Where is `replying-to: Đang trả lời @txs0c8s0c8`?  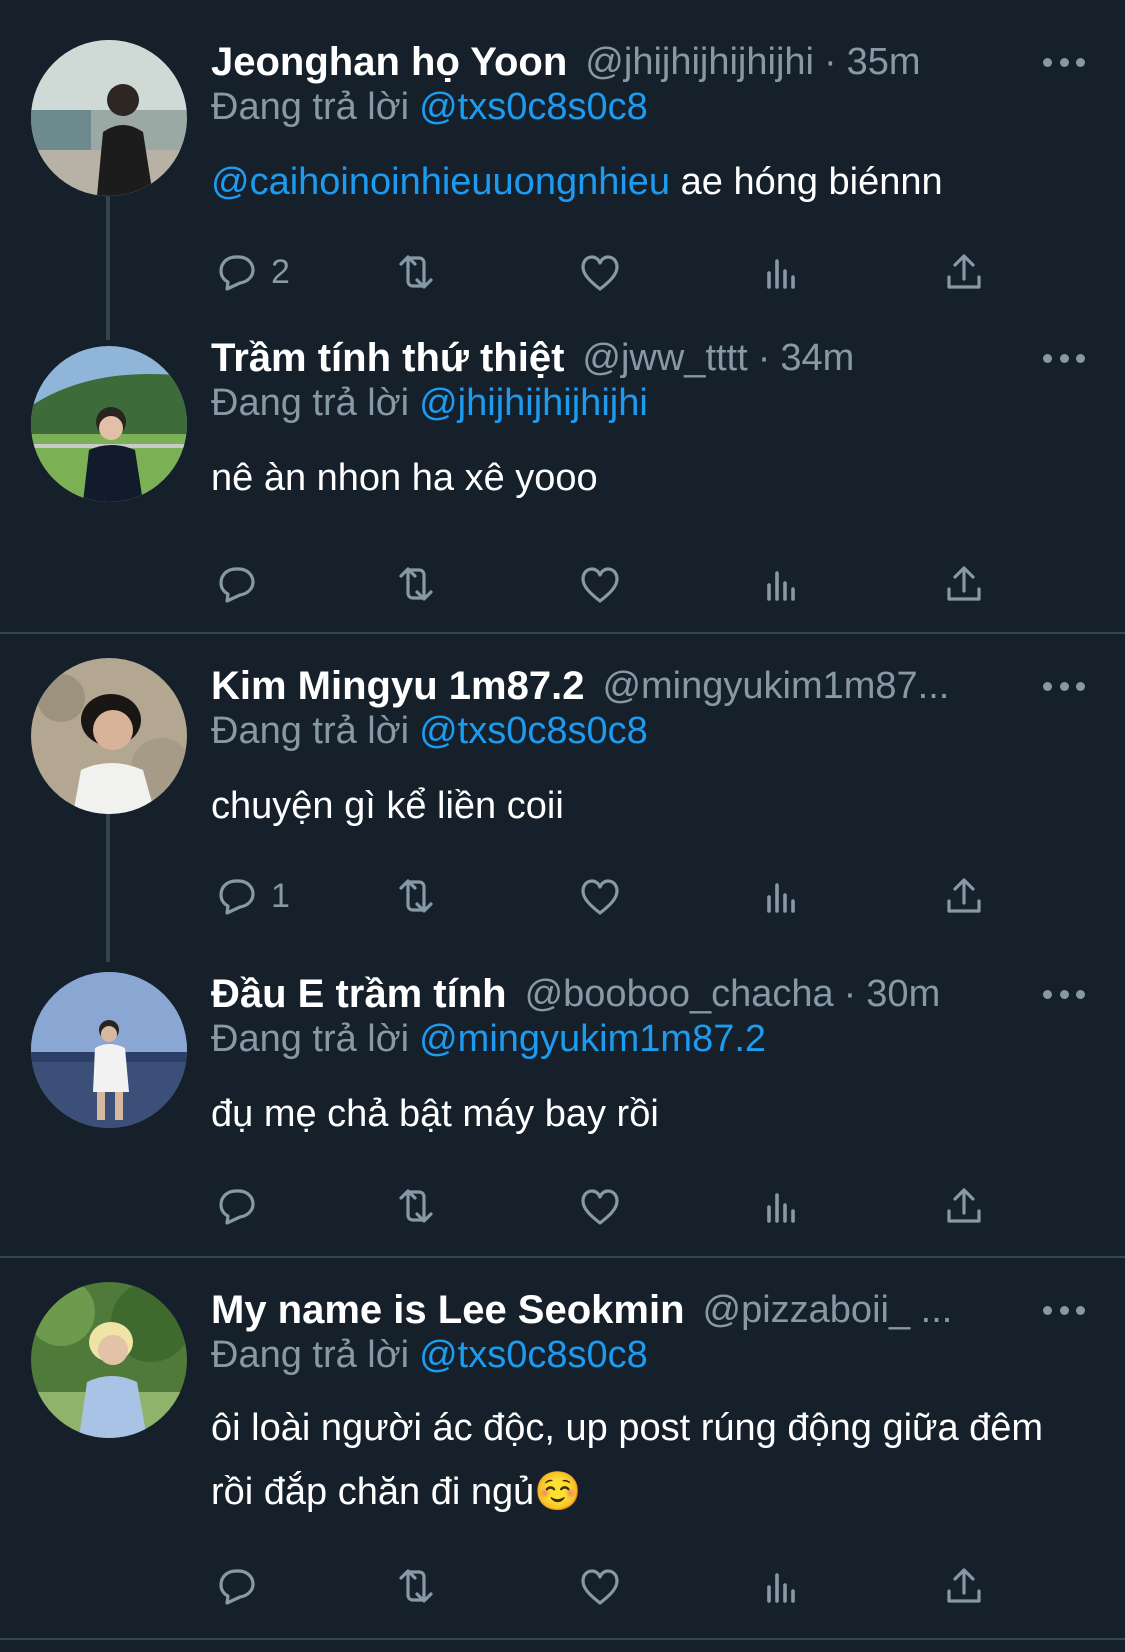
replying-to: Đang trả lời @txs0c8s0c8 is located at coordinates (429, 731).